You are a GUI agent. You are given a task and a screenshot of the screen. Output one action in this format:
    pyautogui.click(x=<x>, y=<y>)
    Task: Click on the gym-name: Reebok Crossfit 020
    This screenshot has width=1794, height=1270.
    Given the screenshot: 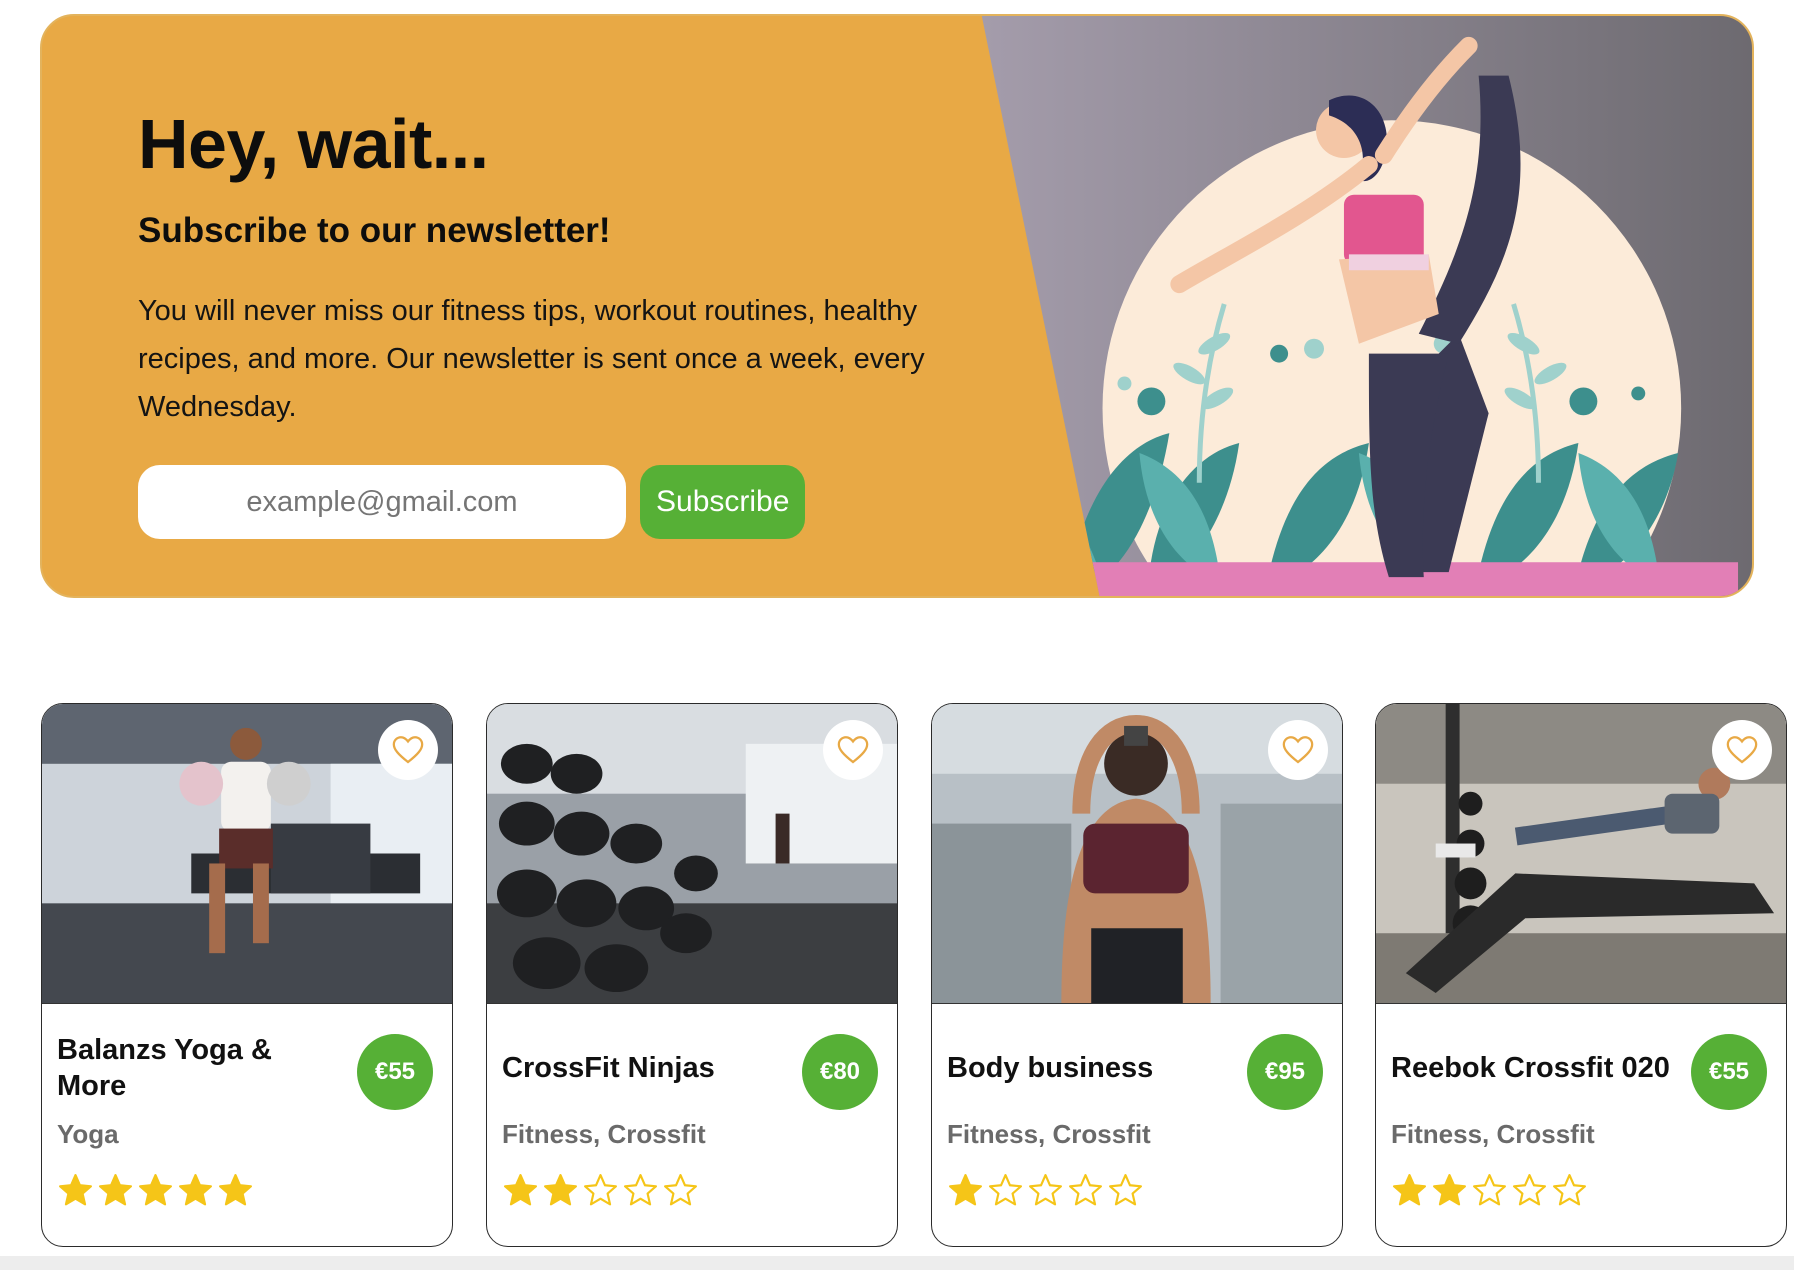 What is the action you would take?
    pyautogui.click(x=1530, y=1068)
    